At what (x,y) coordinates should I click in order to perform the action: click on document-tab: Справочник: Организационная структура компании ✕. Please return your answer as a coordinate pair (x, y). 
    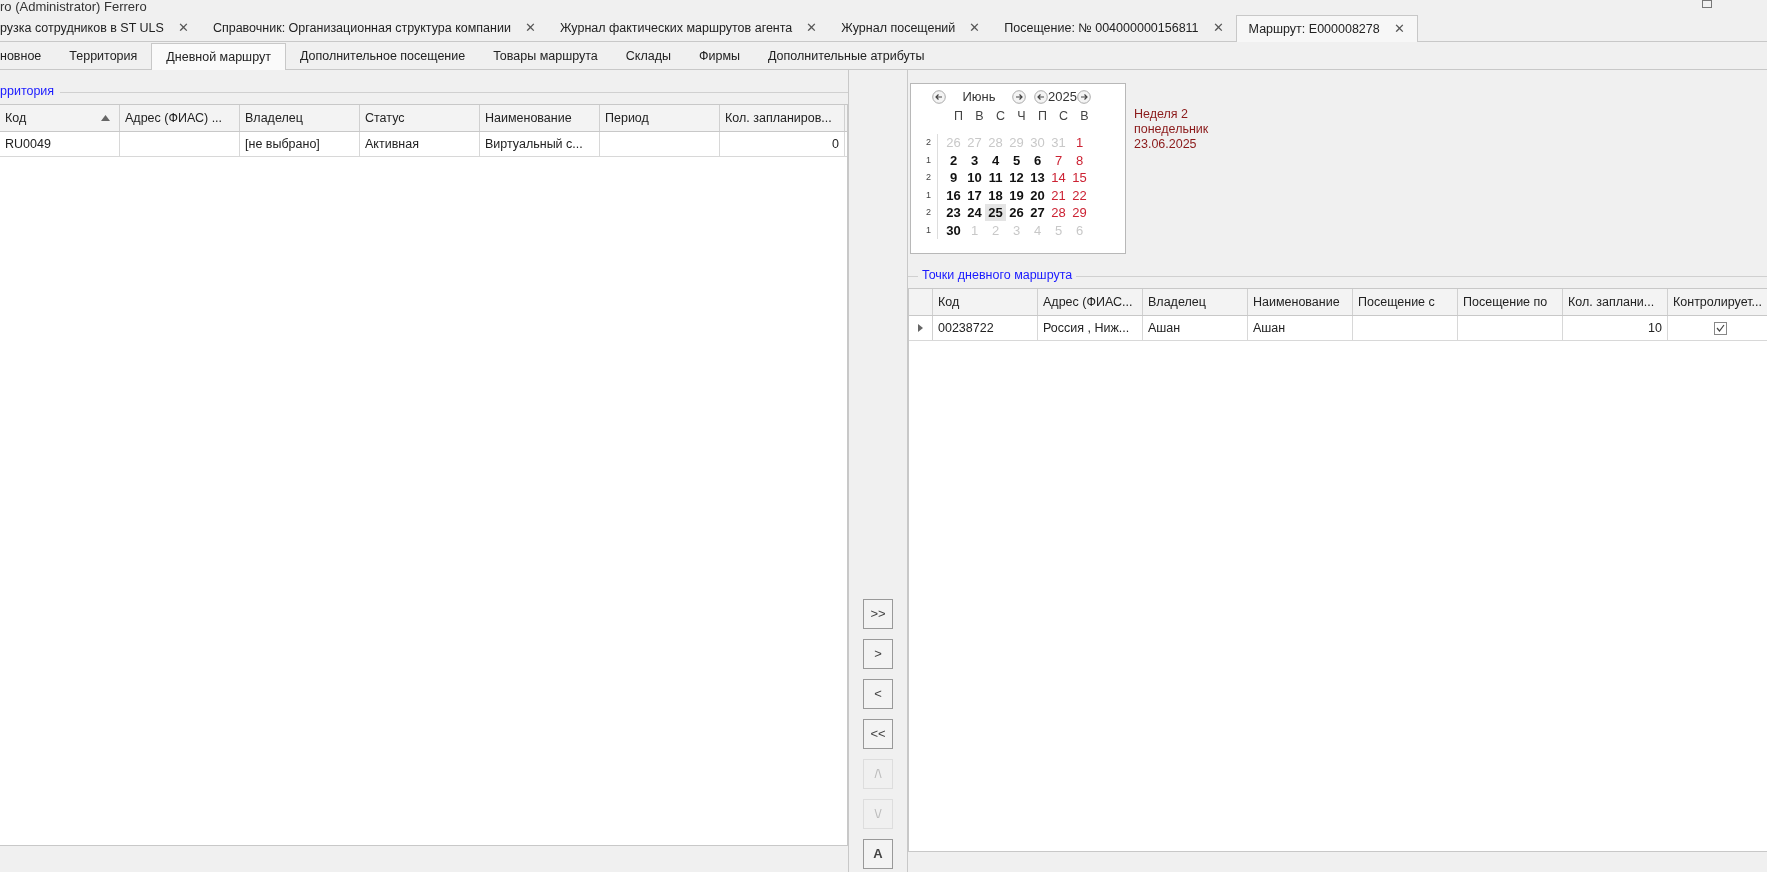
    Looking at the image, I should click on (374, 28).